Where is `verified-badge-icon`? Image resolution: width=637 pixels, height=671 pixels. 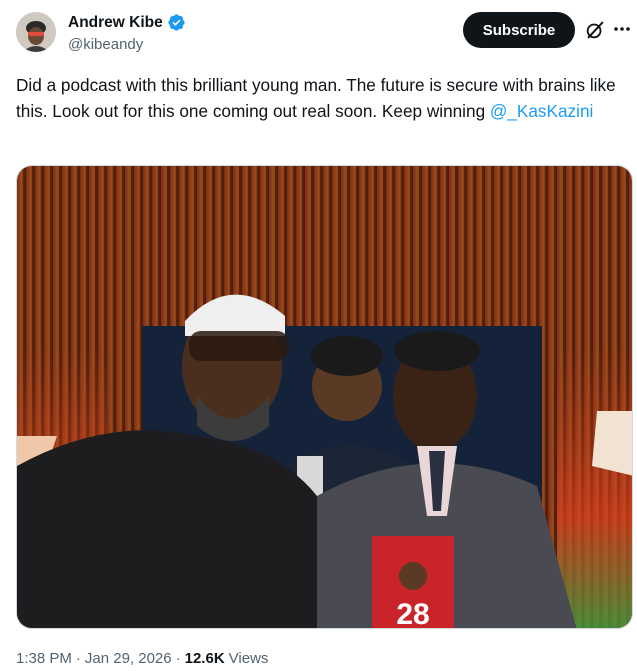
verified-badge-icon is located at coordinates (176, 22).